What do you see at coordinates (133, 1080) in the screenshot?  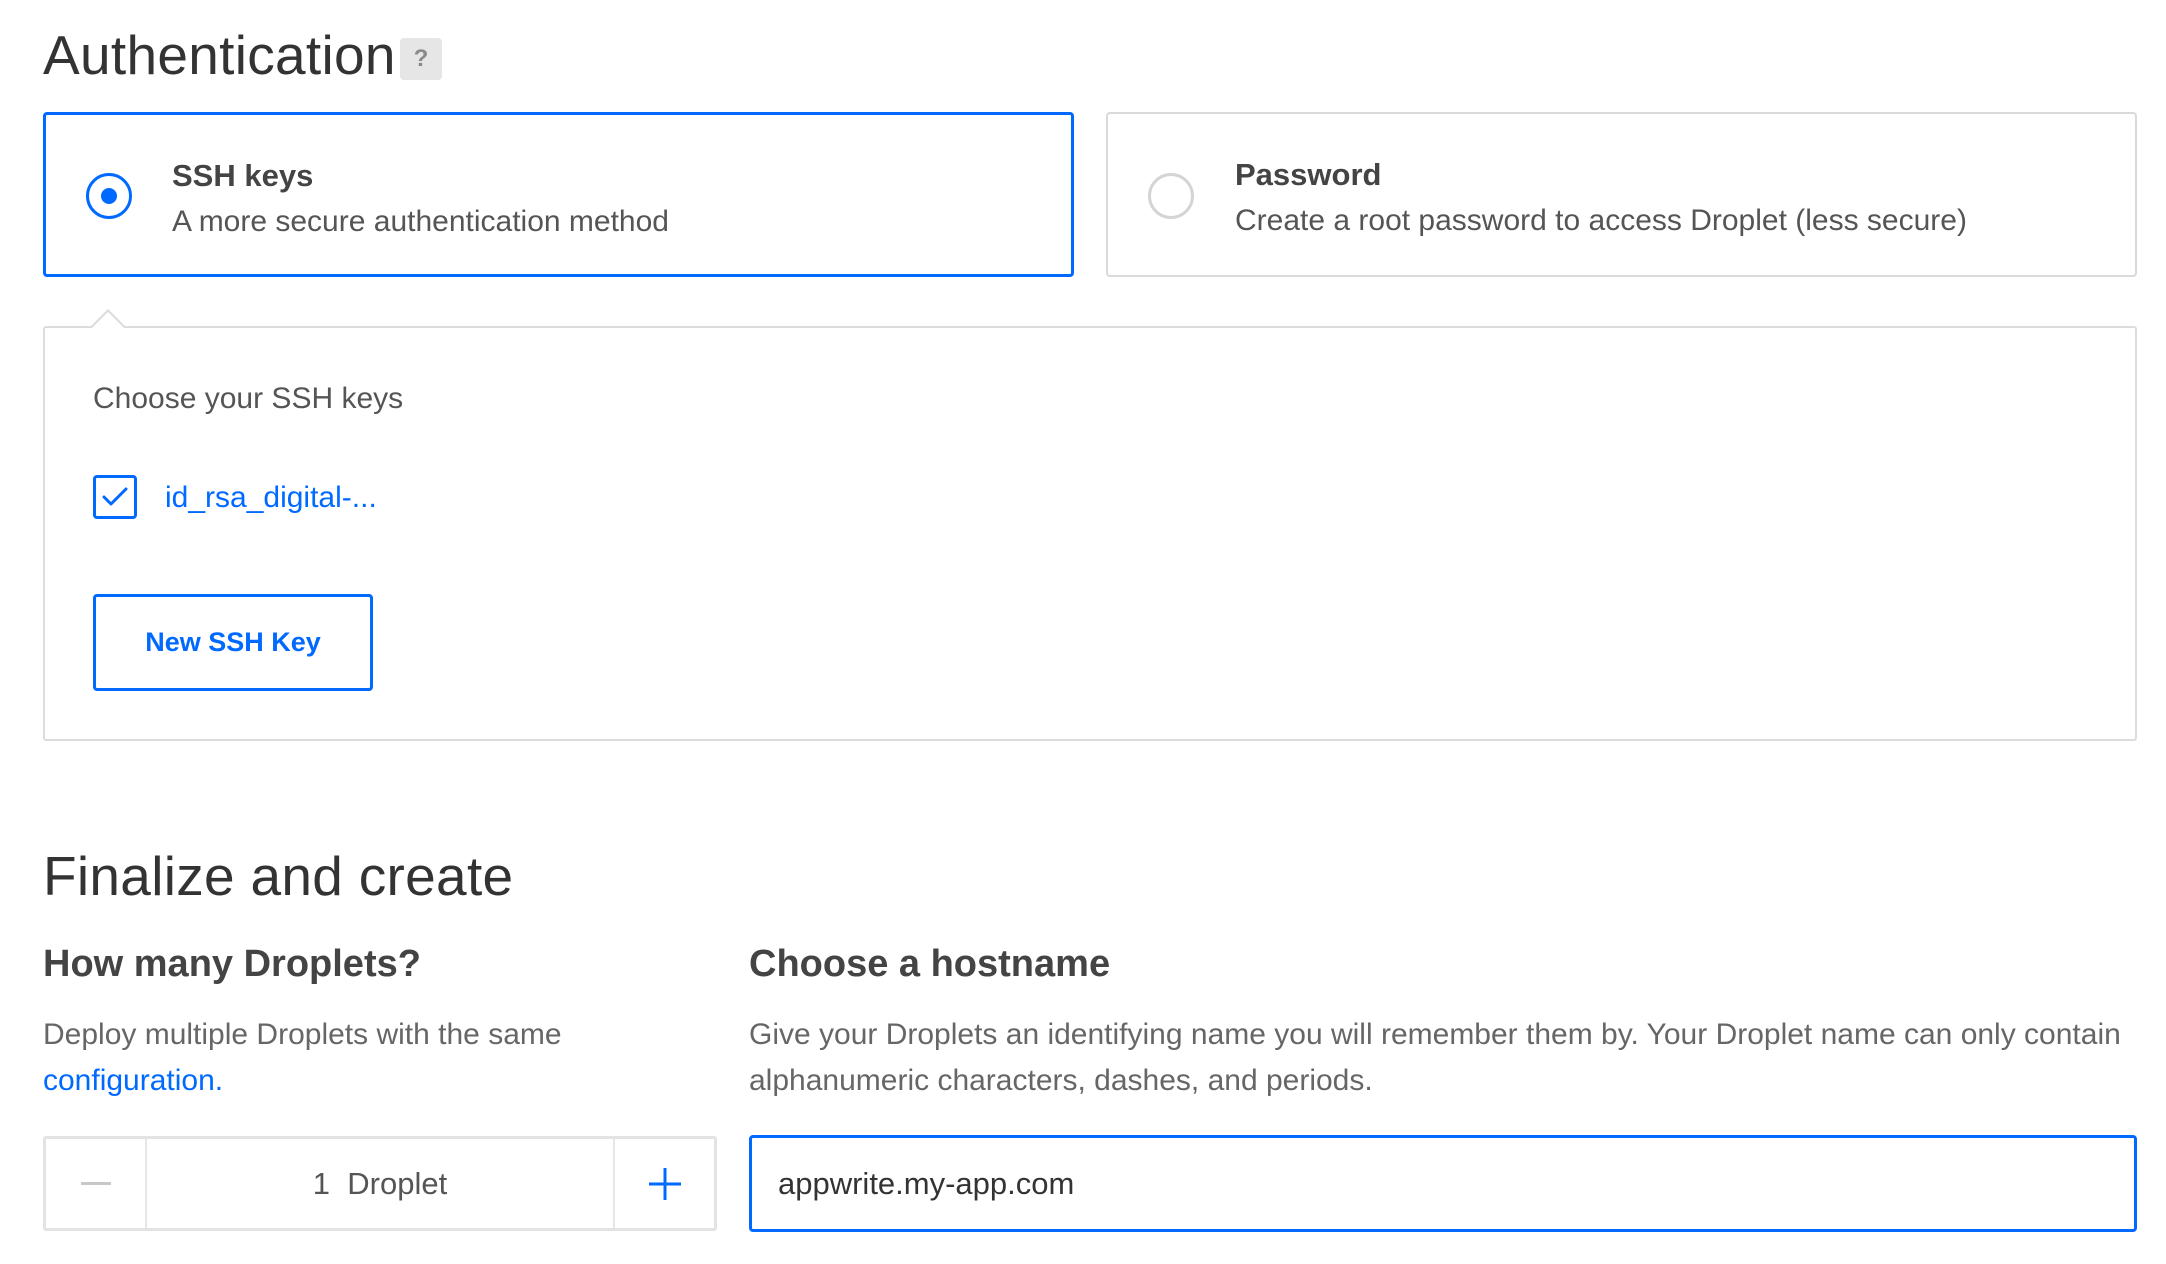 I see `configuration-link: configuration.` at bounding box center [133, 1080].